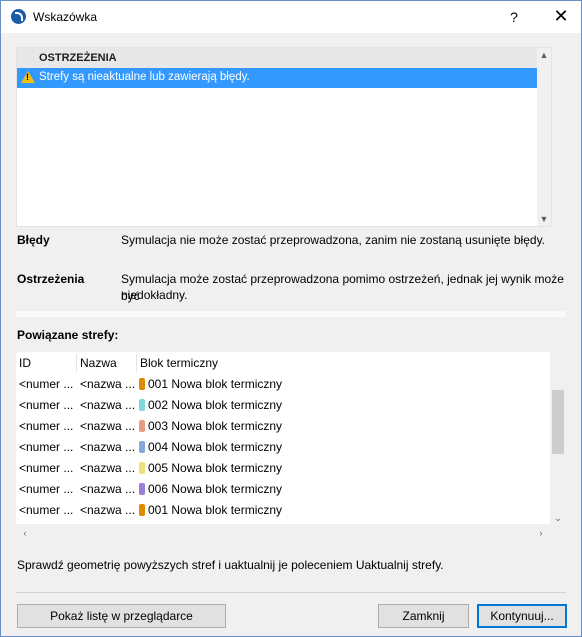 Image resolution: width=582 pixels, height=637 pixels. Describe the element at coordinates (215, 447) in the screenshot. I see `thermal-block-cell: 004 Nowa blok termiczny` at that location.